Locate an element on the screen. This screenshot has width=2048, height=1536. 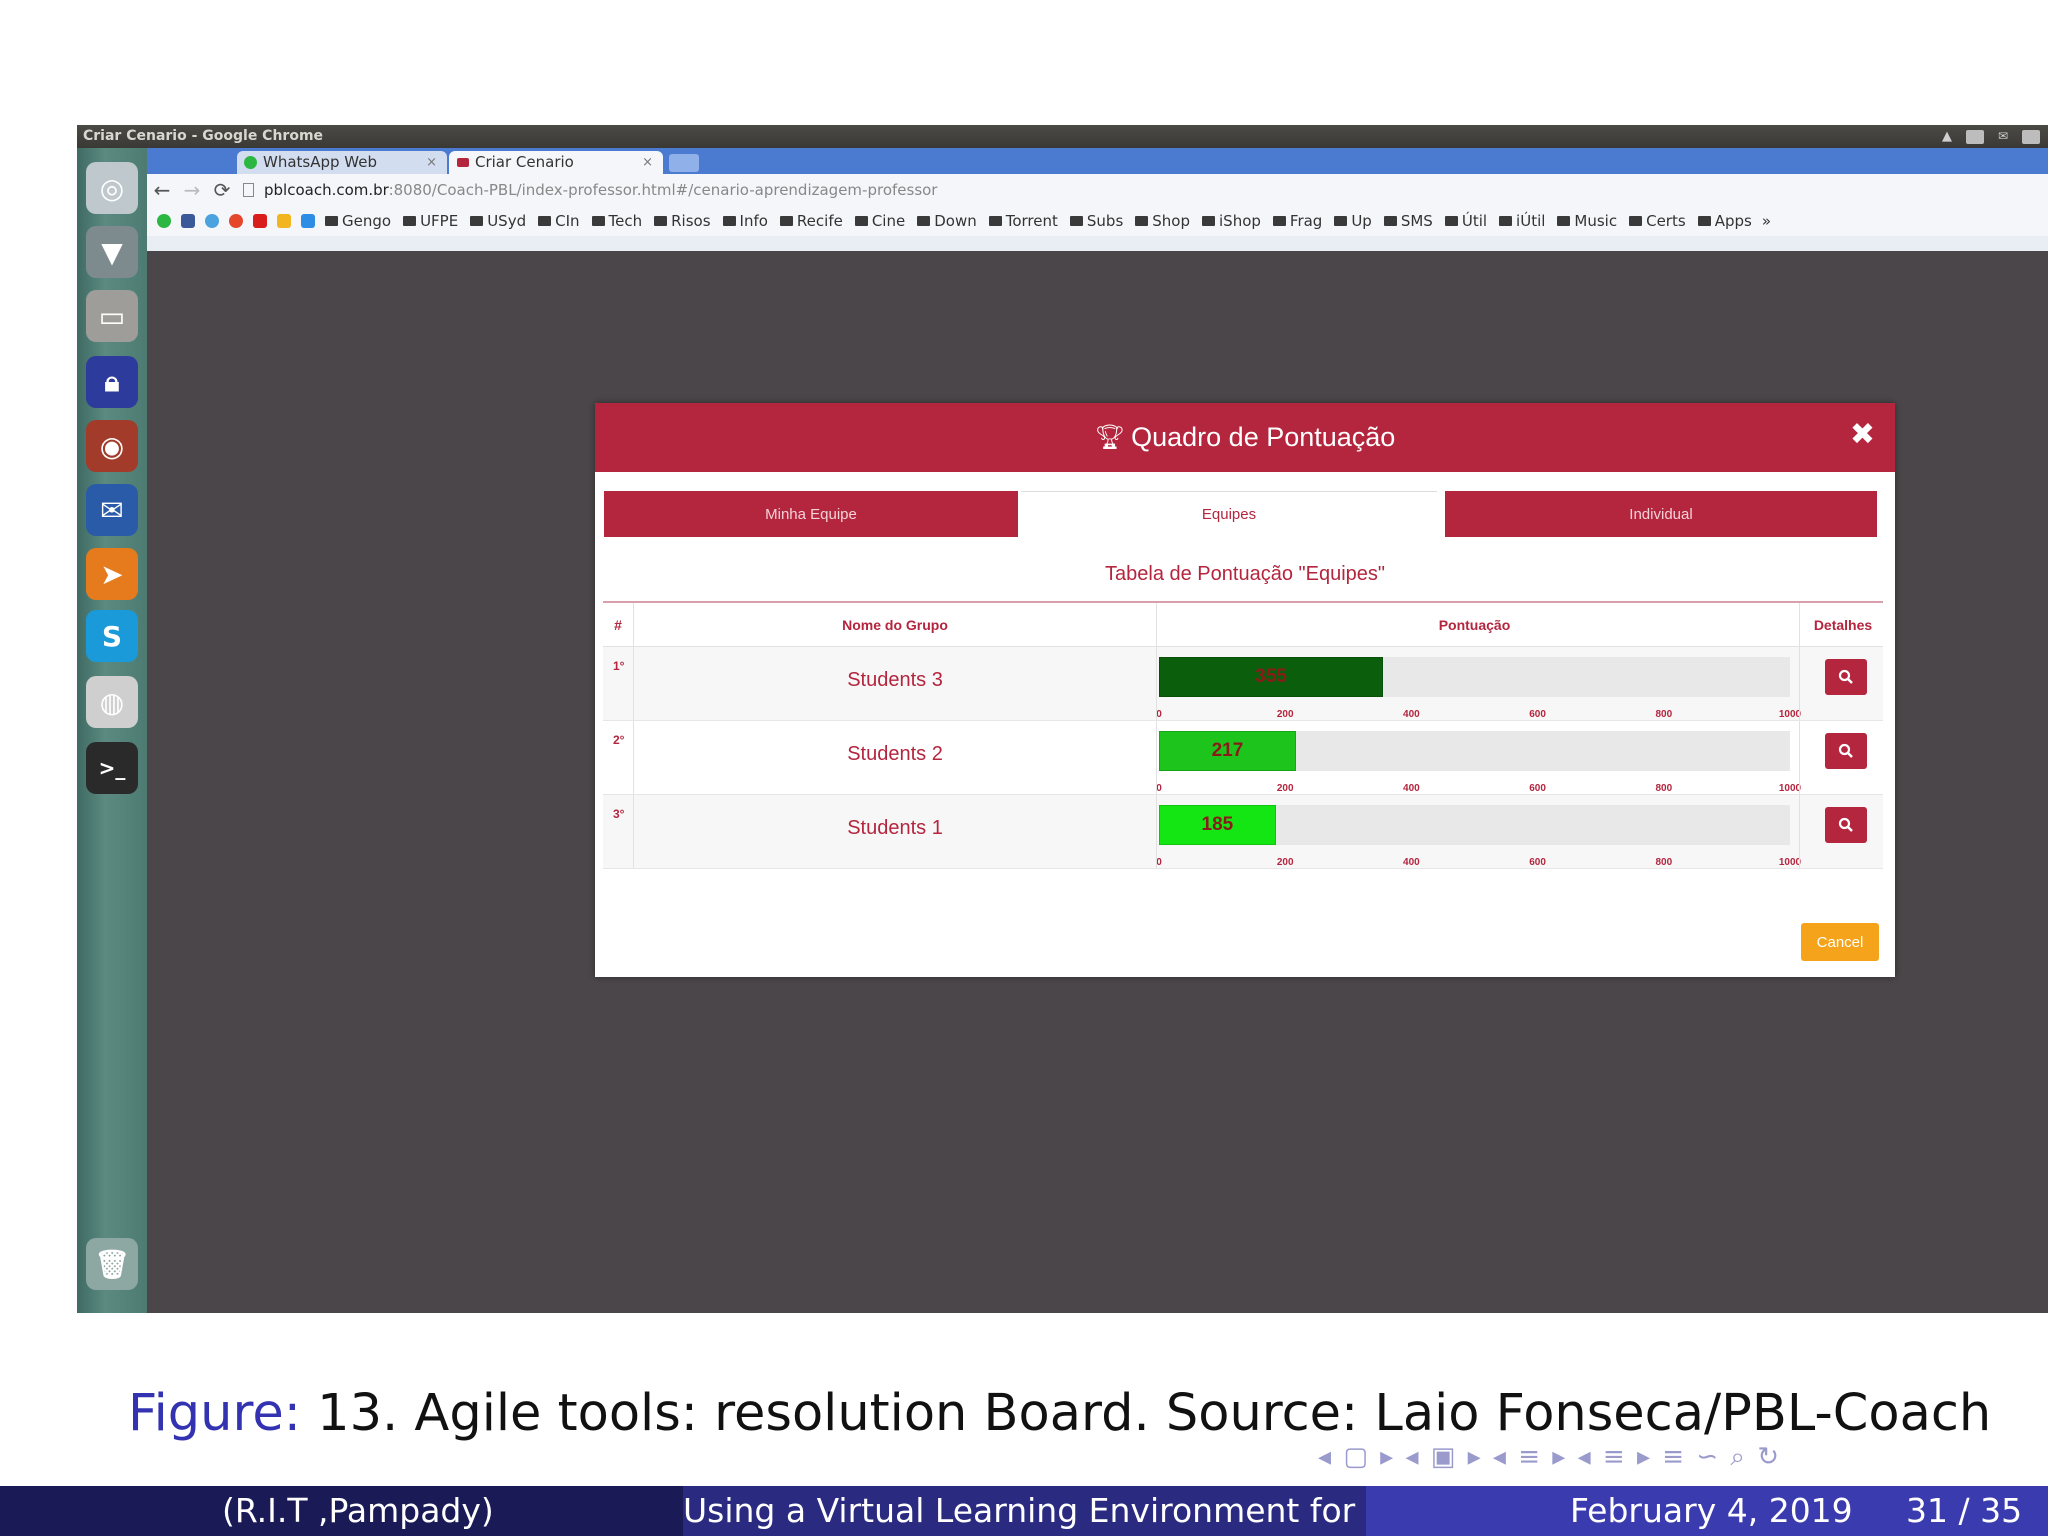
bookmark-folder: Subs is located at coordinates (1096, 221).